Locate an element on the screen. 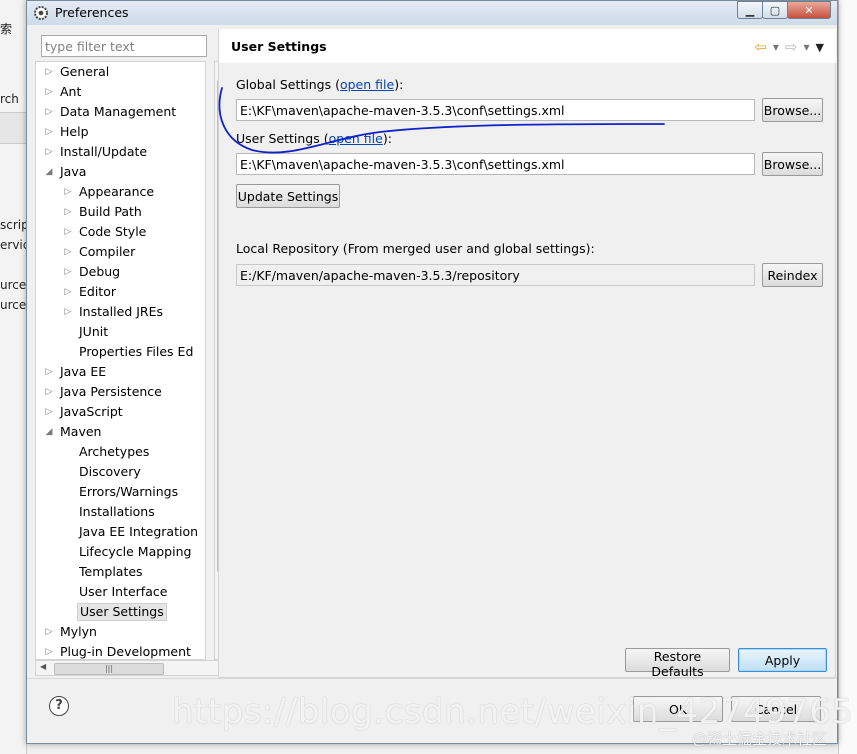 This screenshot has width=857, height=754. tree-item: Lifecycle Mapping is located at coordinates (120, 552).